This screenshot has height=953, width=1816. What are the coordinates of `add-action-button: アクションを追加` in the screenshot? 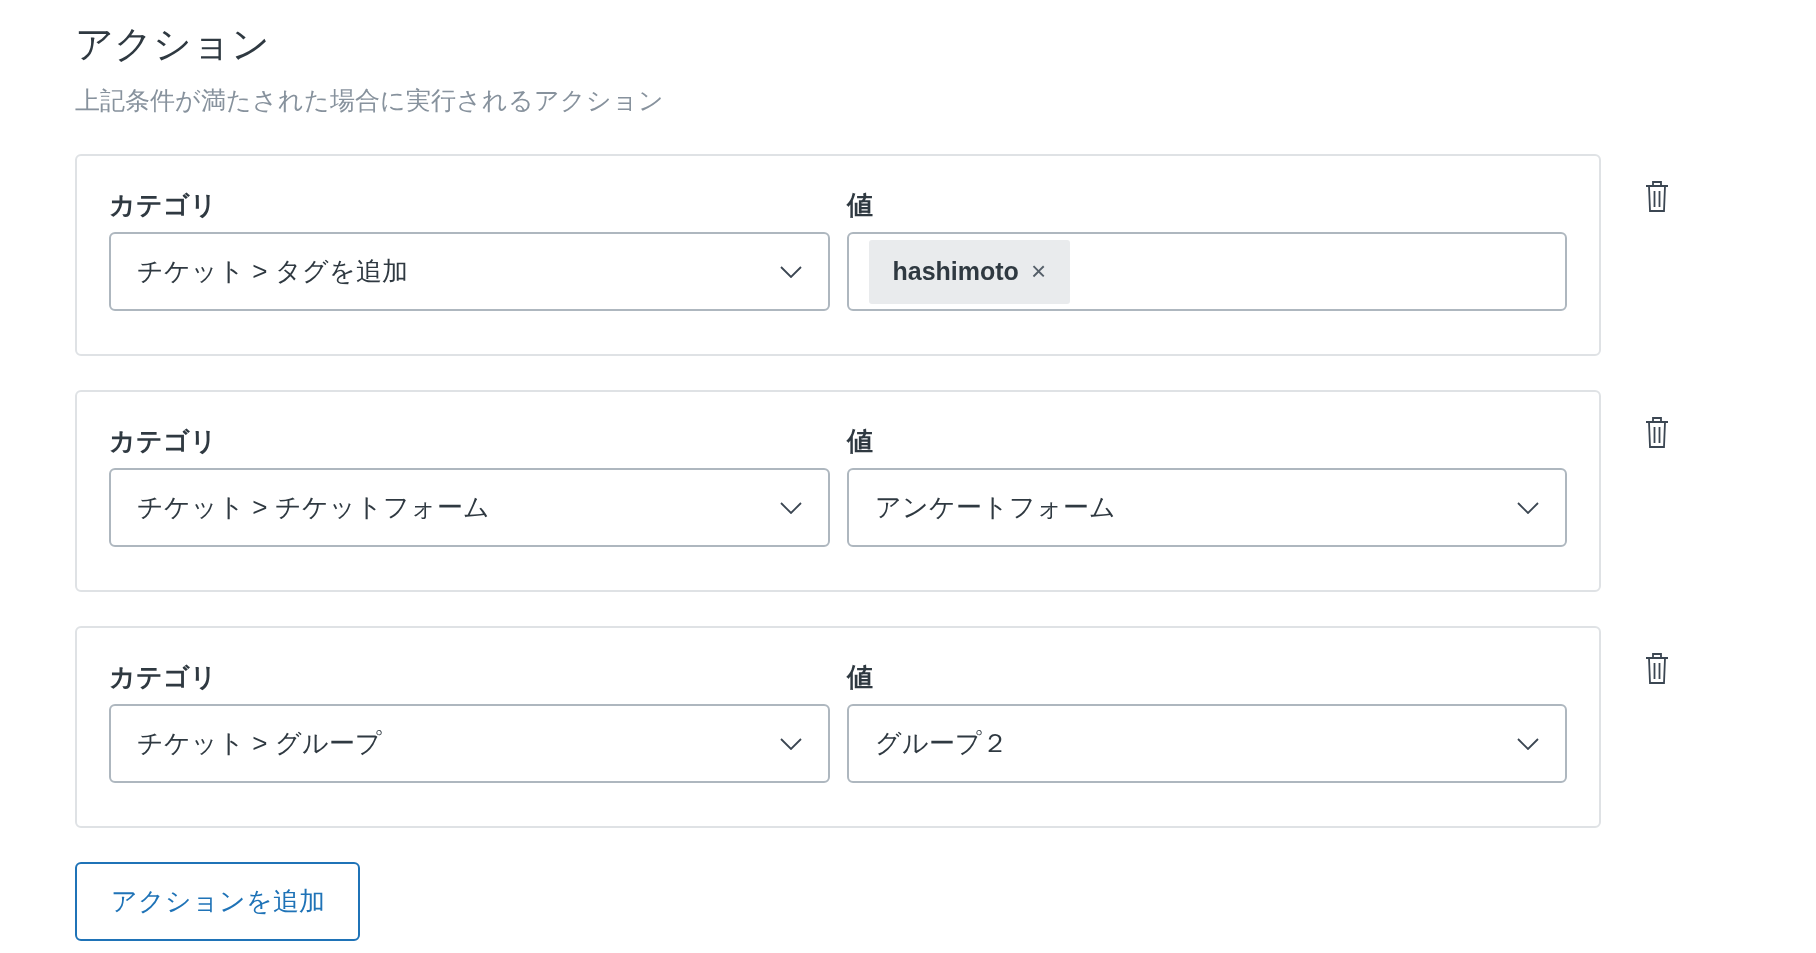 It's located at (217, 901).